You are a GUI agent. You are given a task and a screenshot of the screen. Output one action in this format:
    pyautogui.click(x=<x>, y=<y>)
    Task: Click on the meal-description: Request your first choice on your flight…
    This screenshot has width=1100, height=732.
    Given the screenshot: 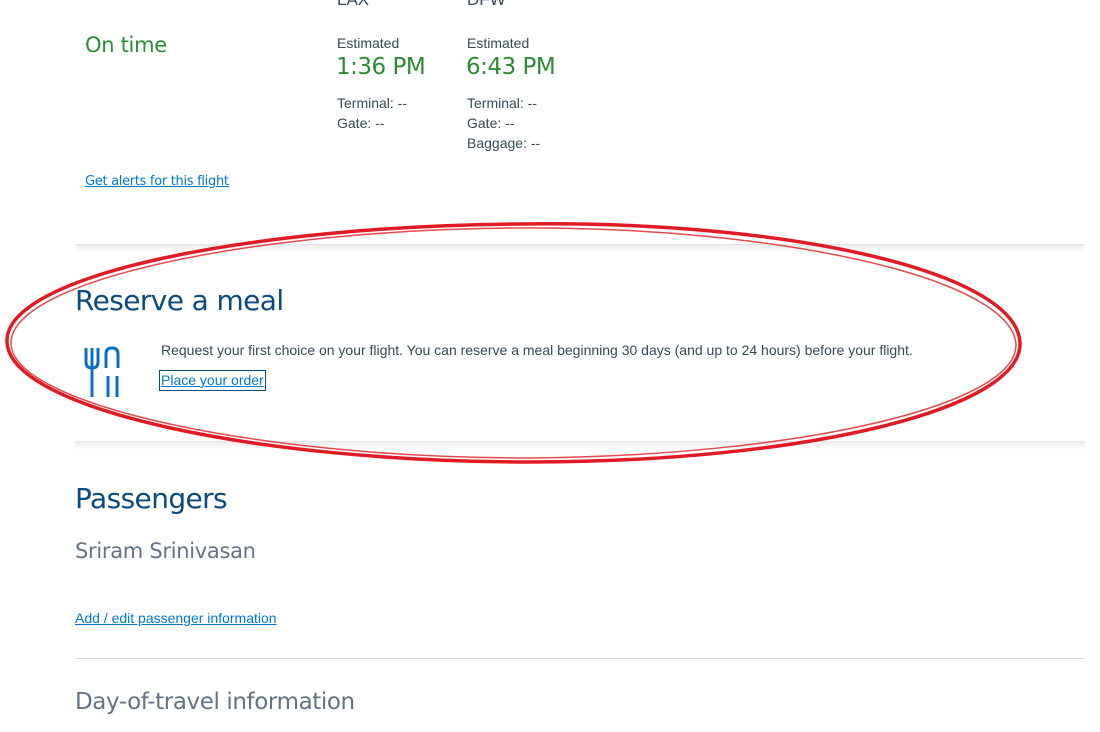 What is the action you would take?
    pyautogui.click(x=537, y=350)
    